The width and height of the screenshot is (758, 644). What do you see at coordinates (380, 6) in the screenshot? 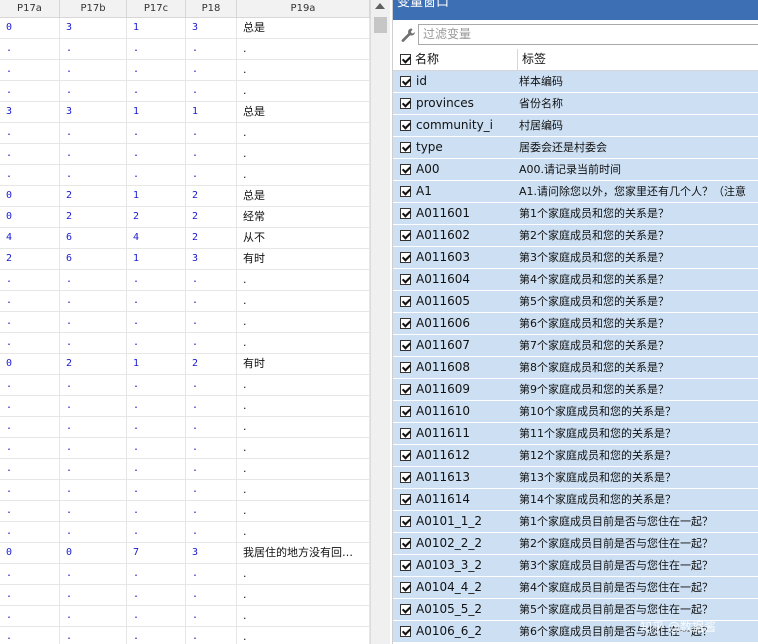
I see `scroll-up-arrow-icon` at bounding box center [380, 6].